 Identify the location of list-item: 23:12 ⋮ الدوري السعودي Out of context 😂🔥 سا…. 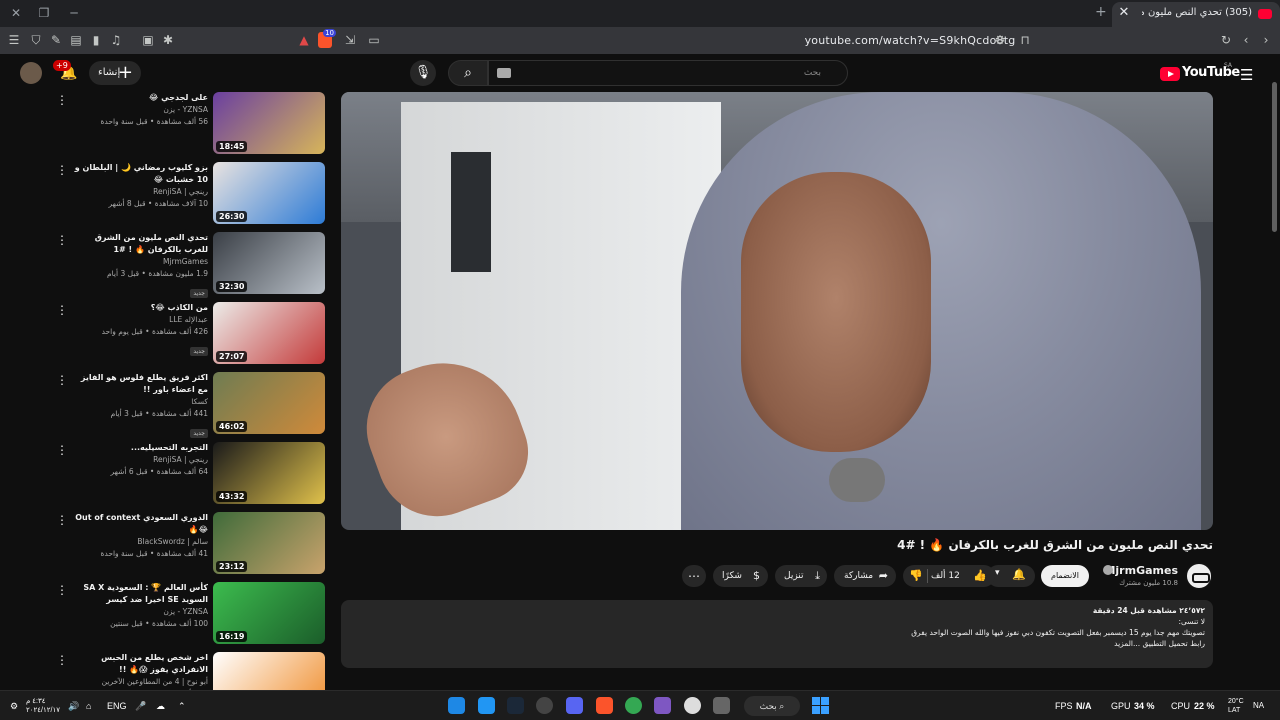
(165, 545).